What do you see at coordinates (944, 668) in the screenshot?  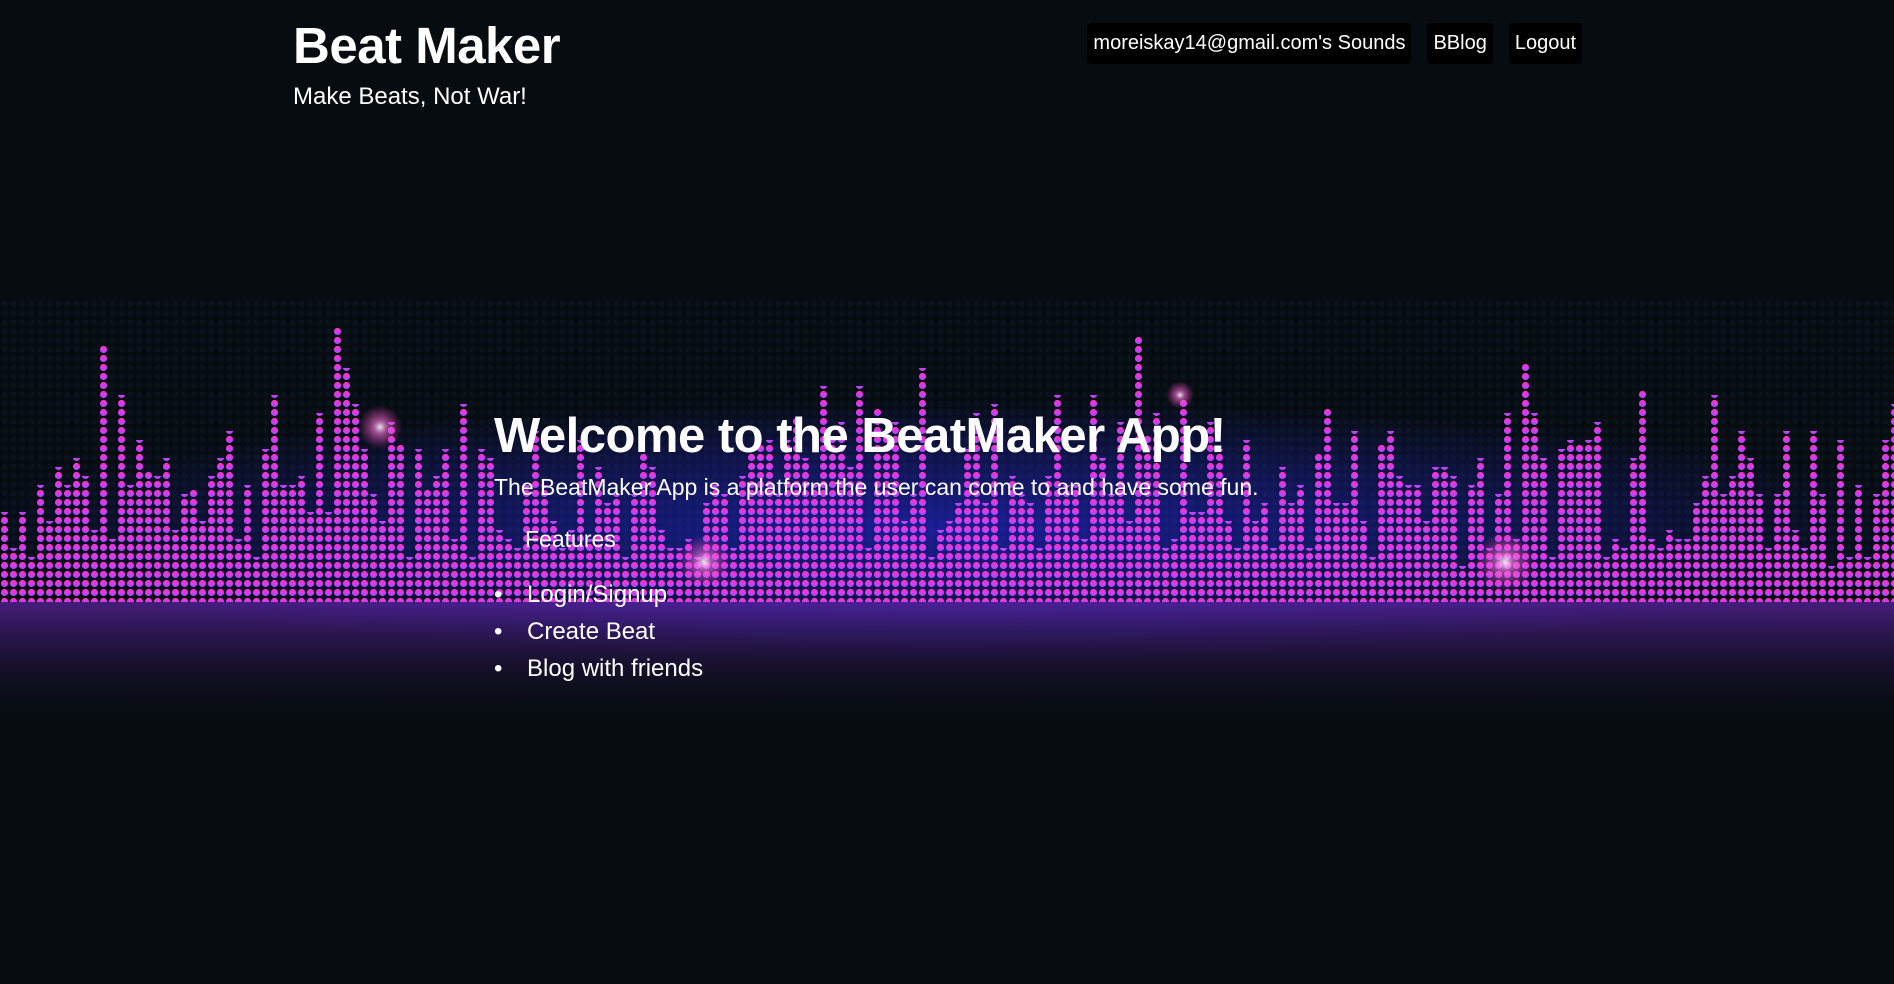 I see `feature-item-blog: • Blog with friends` at bounding box center [944, 668].